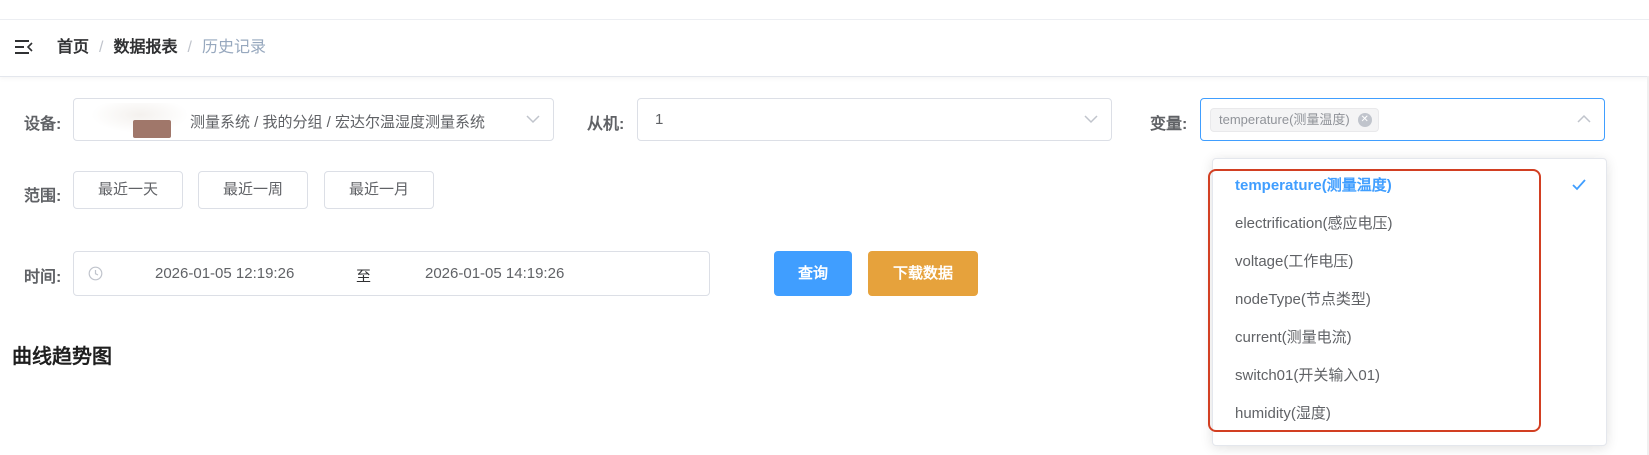 This screenshot has width=1649, height=455. Describe the element at coordinates (1409, 376) in the screenshot. I see `variable-option-switch01: switch01(开关输入01)` at that location.